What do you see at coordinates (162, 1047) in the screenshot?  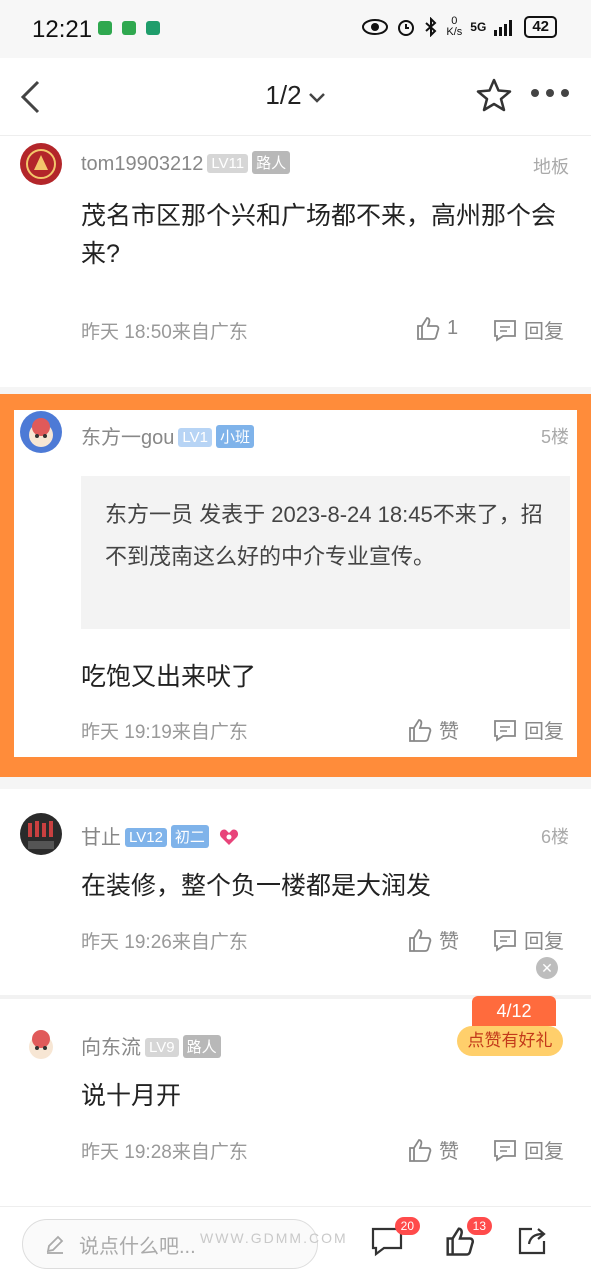 I see `level-badge: LV9` at bounding box center [162, 1047].